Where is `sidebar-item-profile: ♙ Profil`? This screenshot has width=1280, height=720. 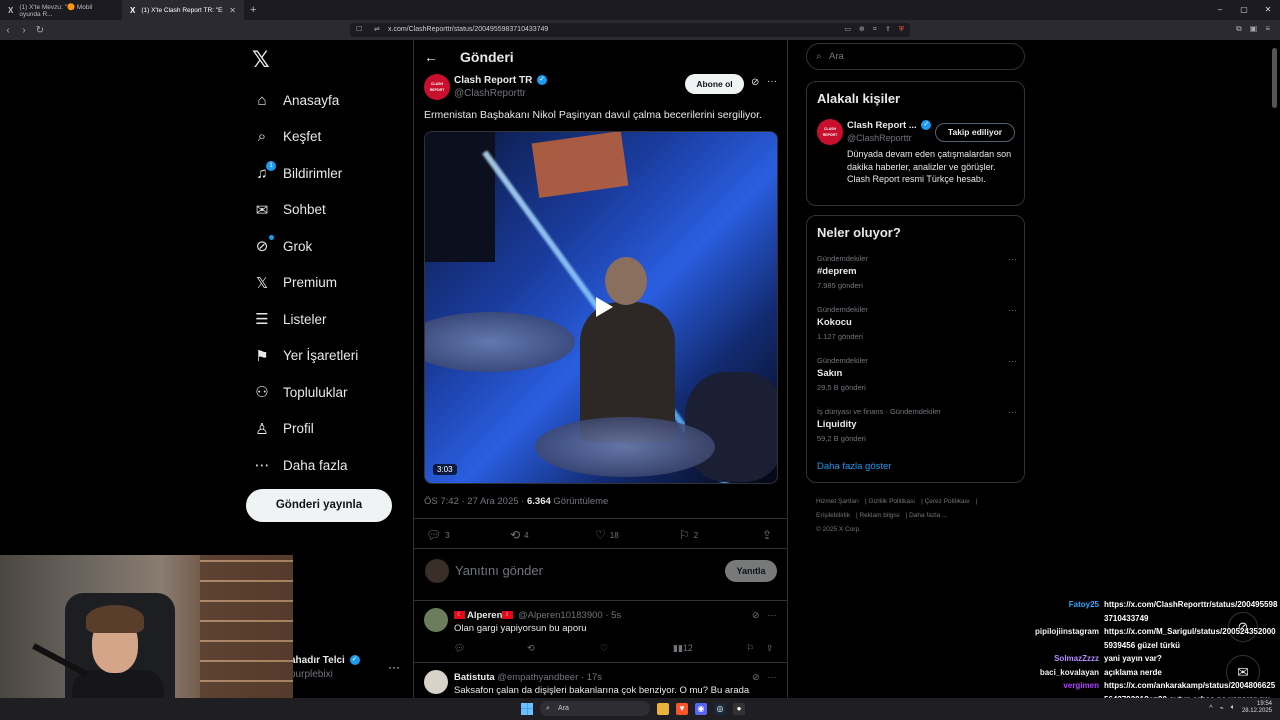 sidebar-item-profile: ♙ Profil is located at coordinates (305, 429).